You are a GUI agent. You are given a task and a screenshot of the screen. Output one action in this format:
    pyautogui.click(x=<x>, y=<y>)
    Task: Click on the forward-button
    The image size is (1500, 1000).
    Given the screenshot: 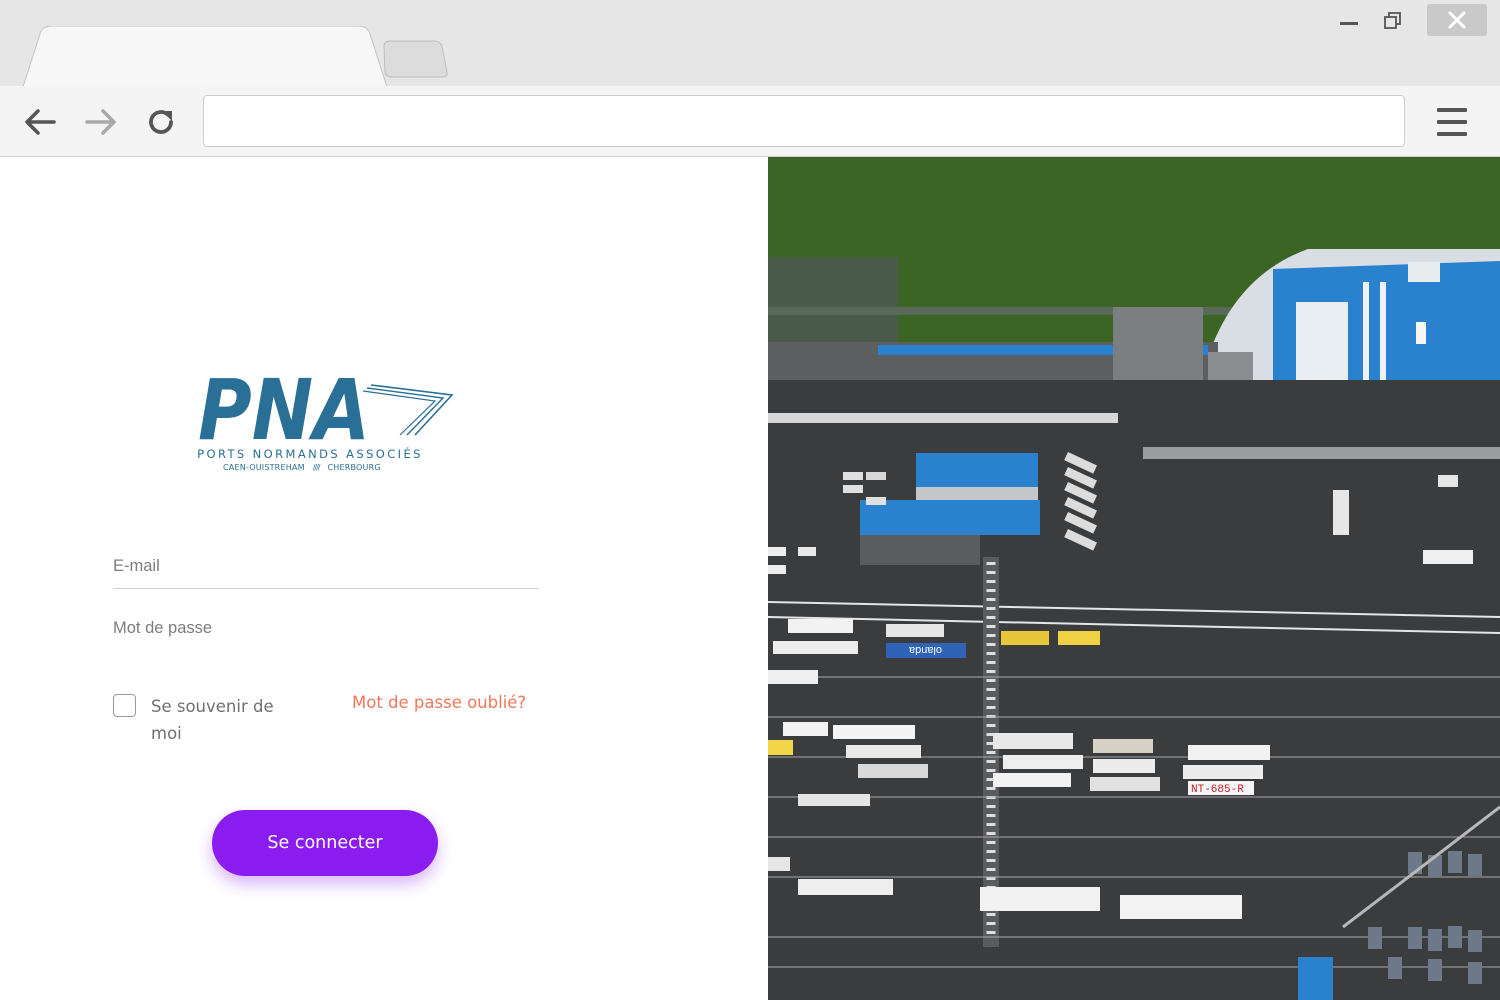 What is the action you would take?
    pyautogui.click(x=101, y=122)
    